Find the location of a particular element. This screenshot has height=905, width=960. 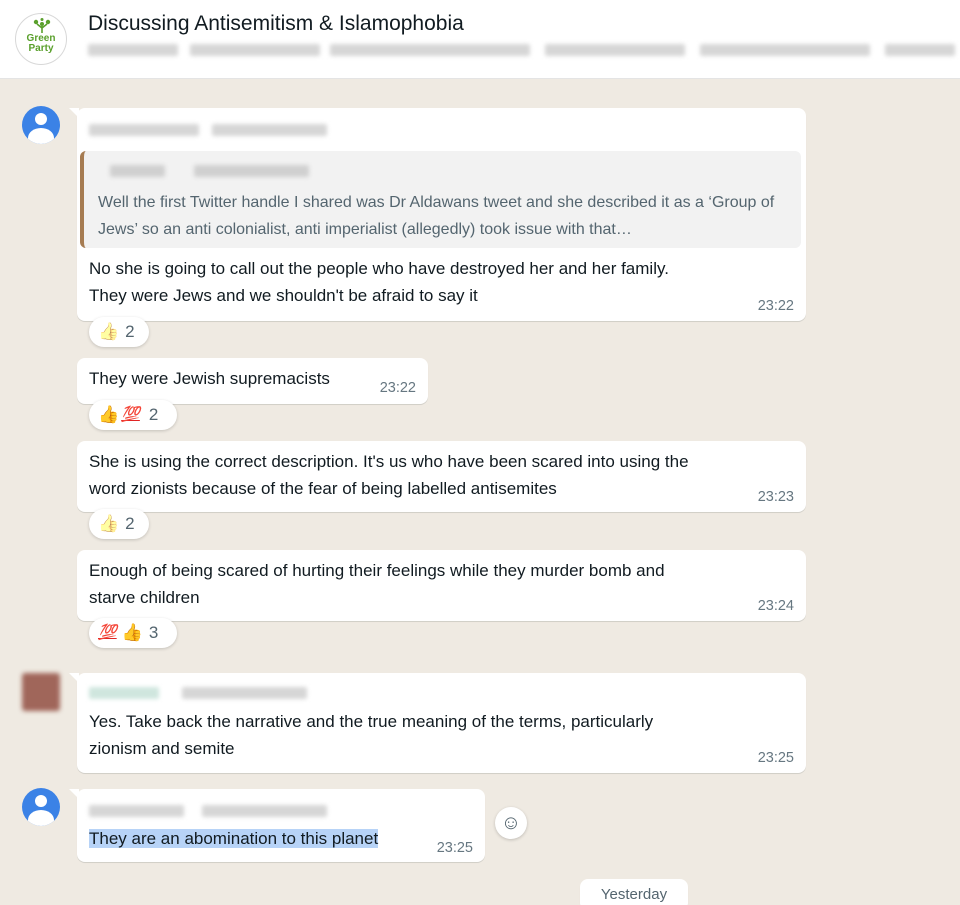

message-text: They were Jewish supremacists is located at coordinates (209, 378).